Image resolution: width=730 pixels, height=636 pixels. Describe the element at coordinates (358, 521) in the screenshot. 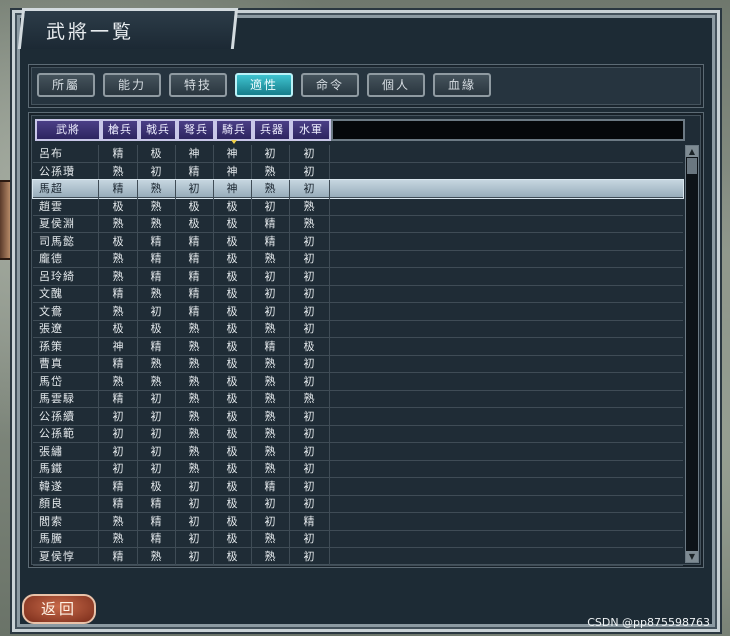

I see `table-row: 閻索熟精初极初精` at that location.